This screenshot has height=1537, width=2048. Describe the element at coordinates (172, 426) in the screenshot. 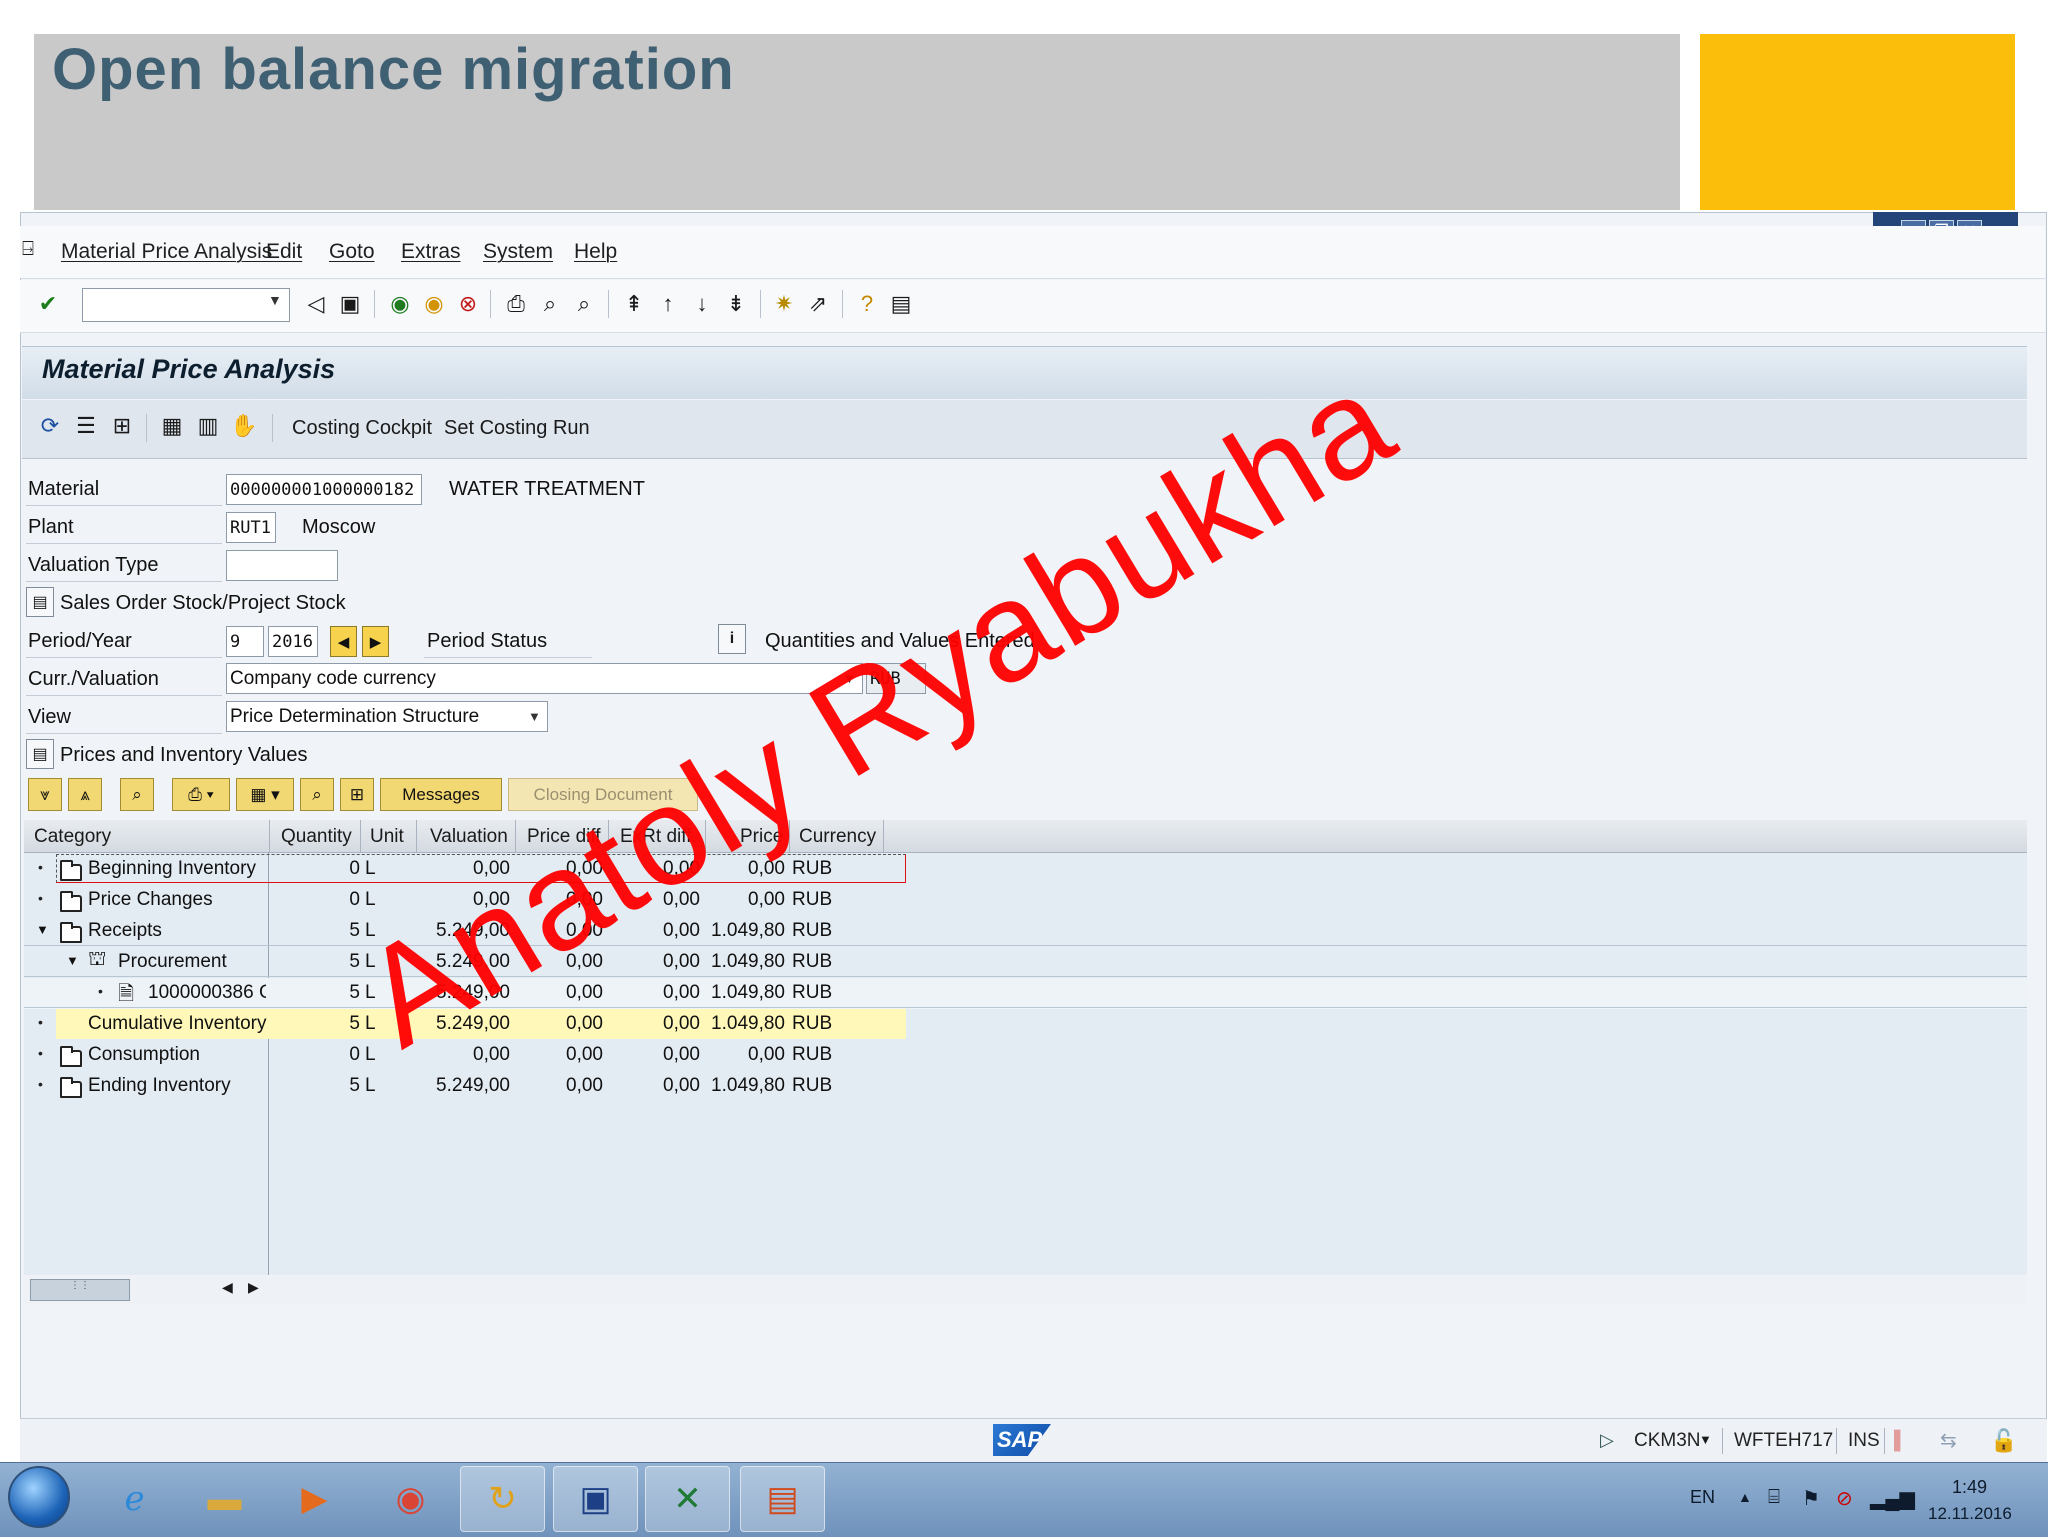

I see `document-icon: ▦` at that location.